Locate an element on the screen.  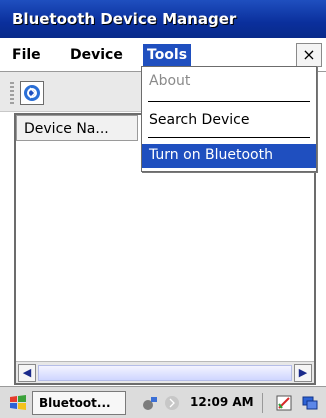
title-bar: Bluetooth Device Manager is located at coordinates (163, 19).